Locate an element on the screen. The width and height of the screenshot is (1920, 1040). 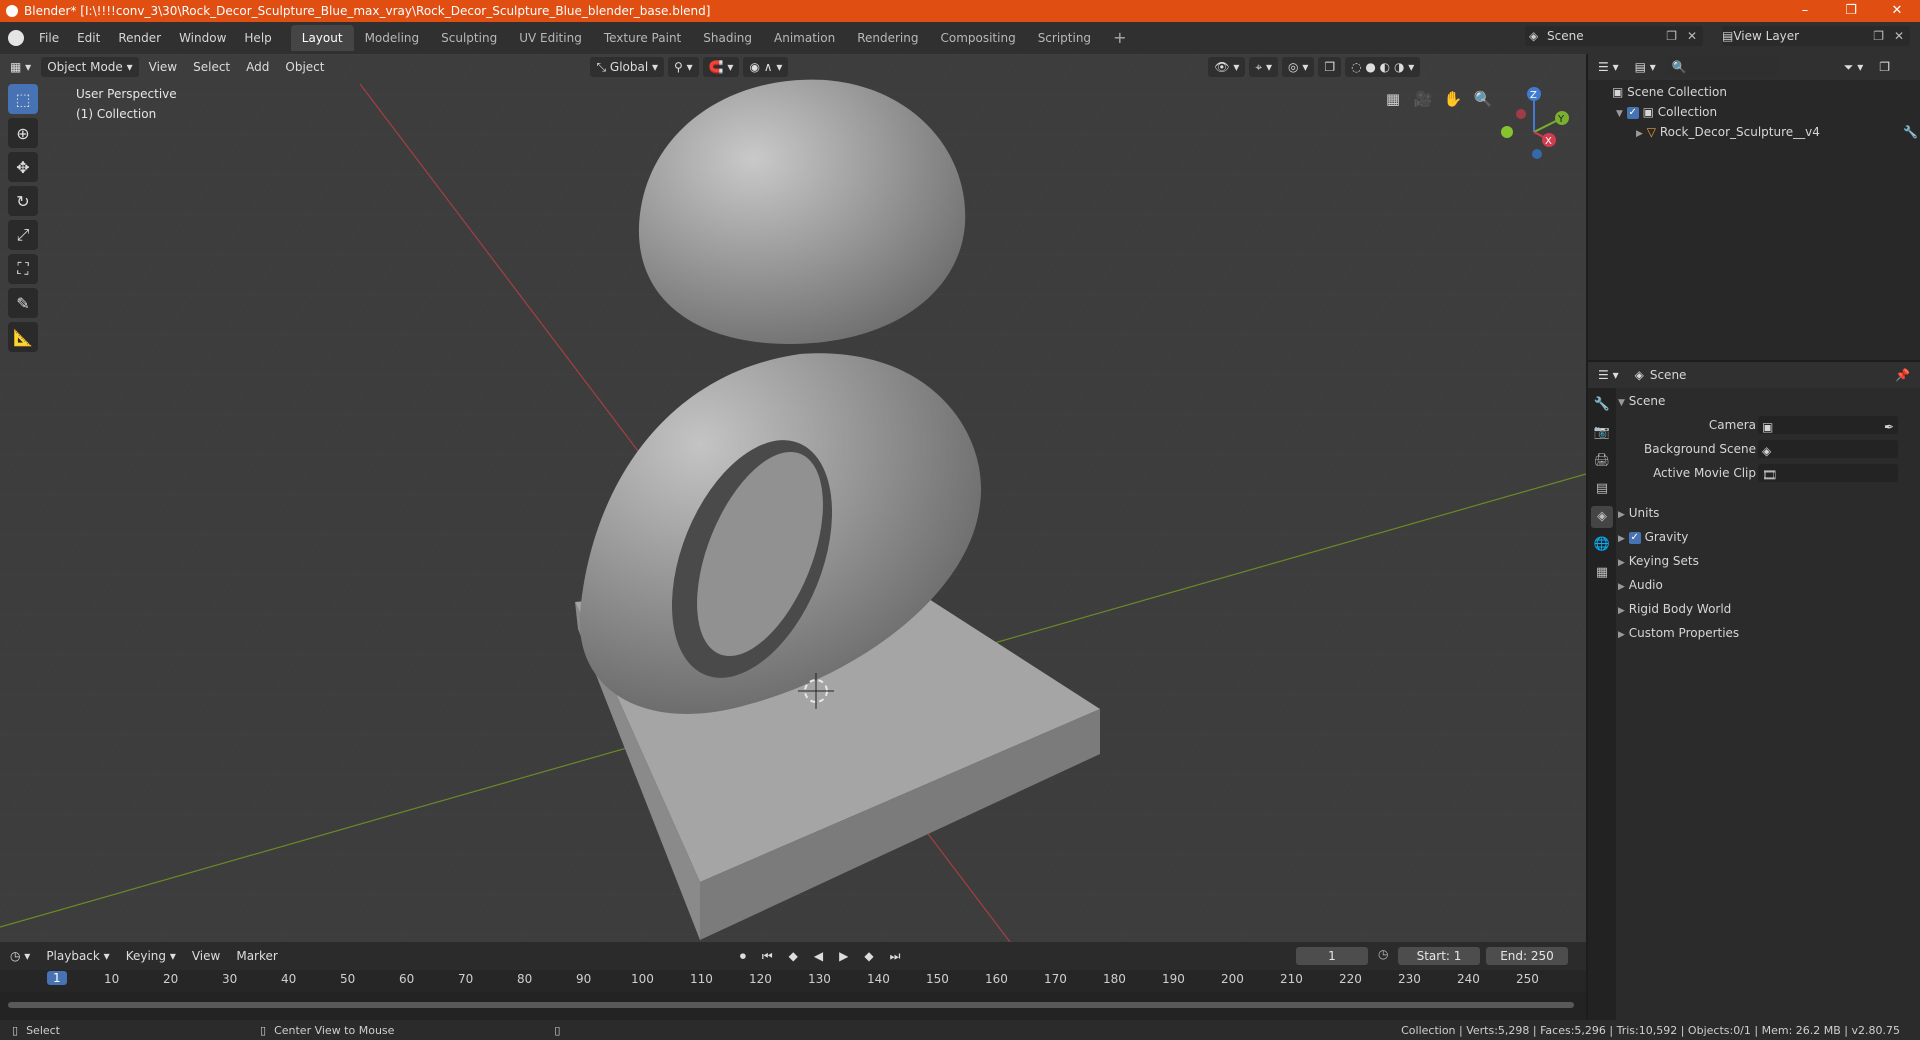
play-icon: ▶ is located at coordinates (843, 956).